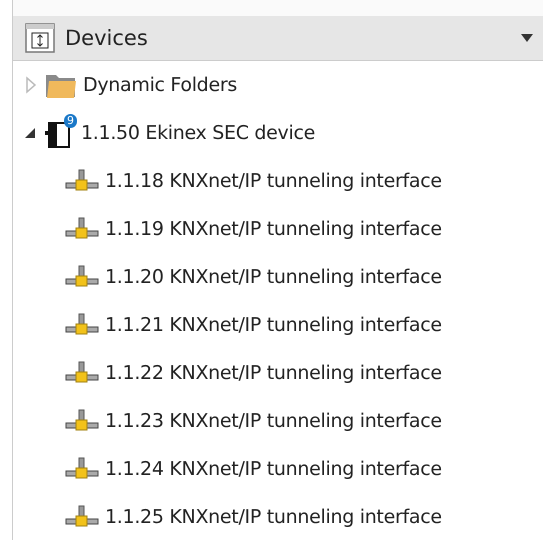 This screenshot has height=540, width=543. I want to click on tree-item: 1.1.24 KNXnet/IP tunneling interface, so click(273, 469).